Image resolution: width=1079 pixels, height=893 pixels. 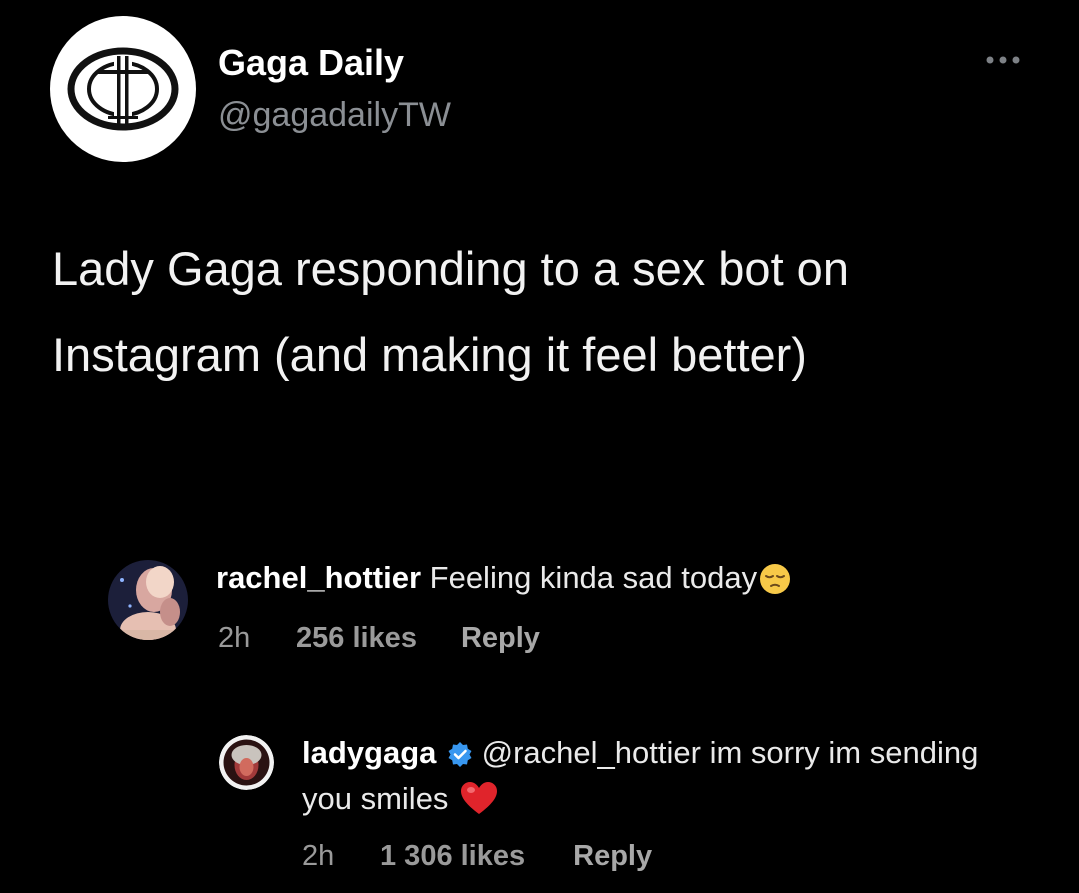 I want to click on comment-username: rachel_hottier, so click(x=318, y=577).